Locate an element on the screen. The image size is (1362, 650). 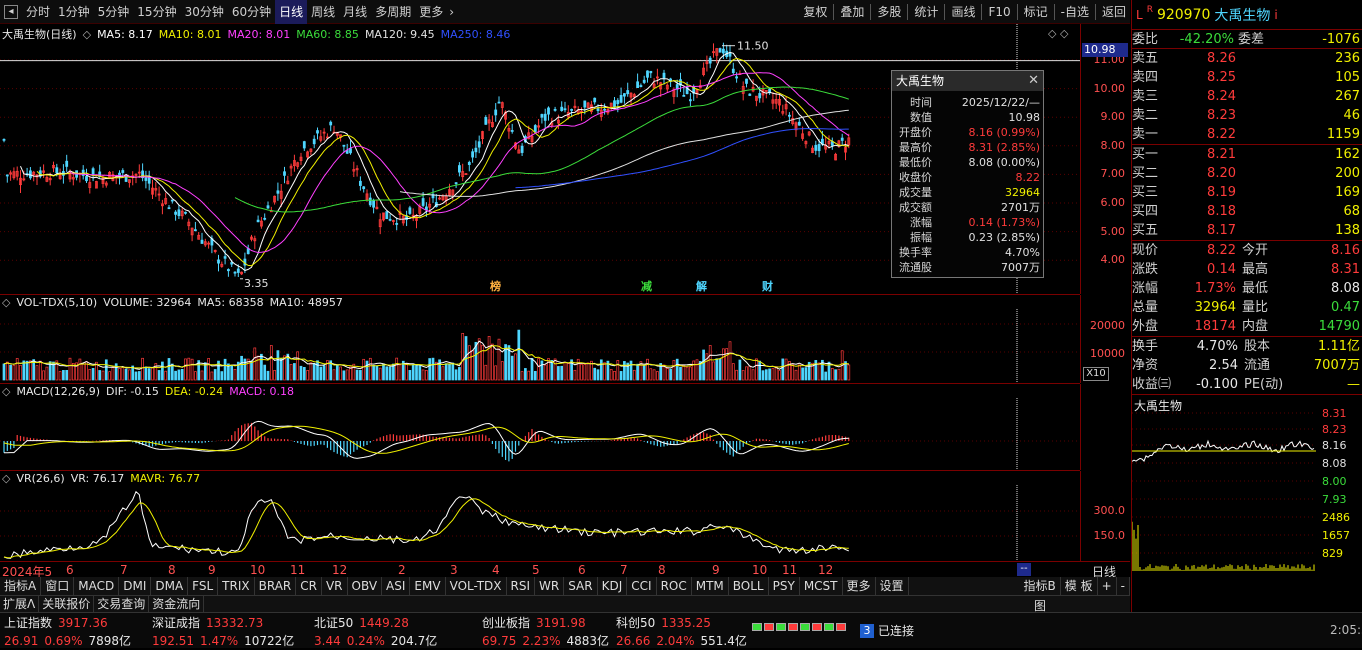
toolbar-action: 叠加 is located at coordinates (852, 12).